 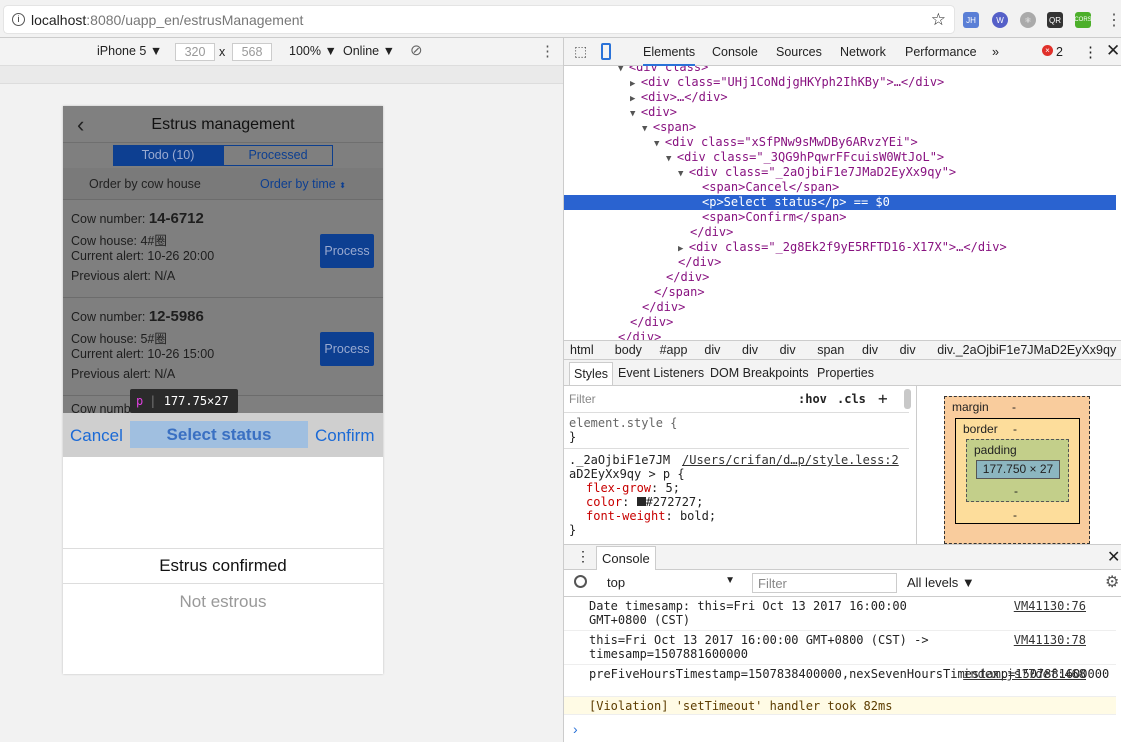 I want to click on dom-node: ▼ <div class="_2aOjbiF1e7JMaD2EyXx9qy">, so click(x=840, y=172).